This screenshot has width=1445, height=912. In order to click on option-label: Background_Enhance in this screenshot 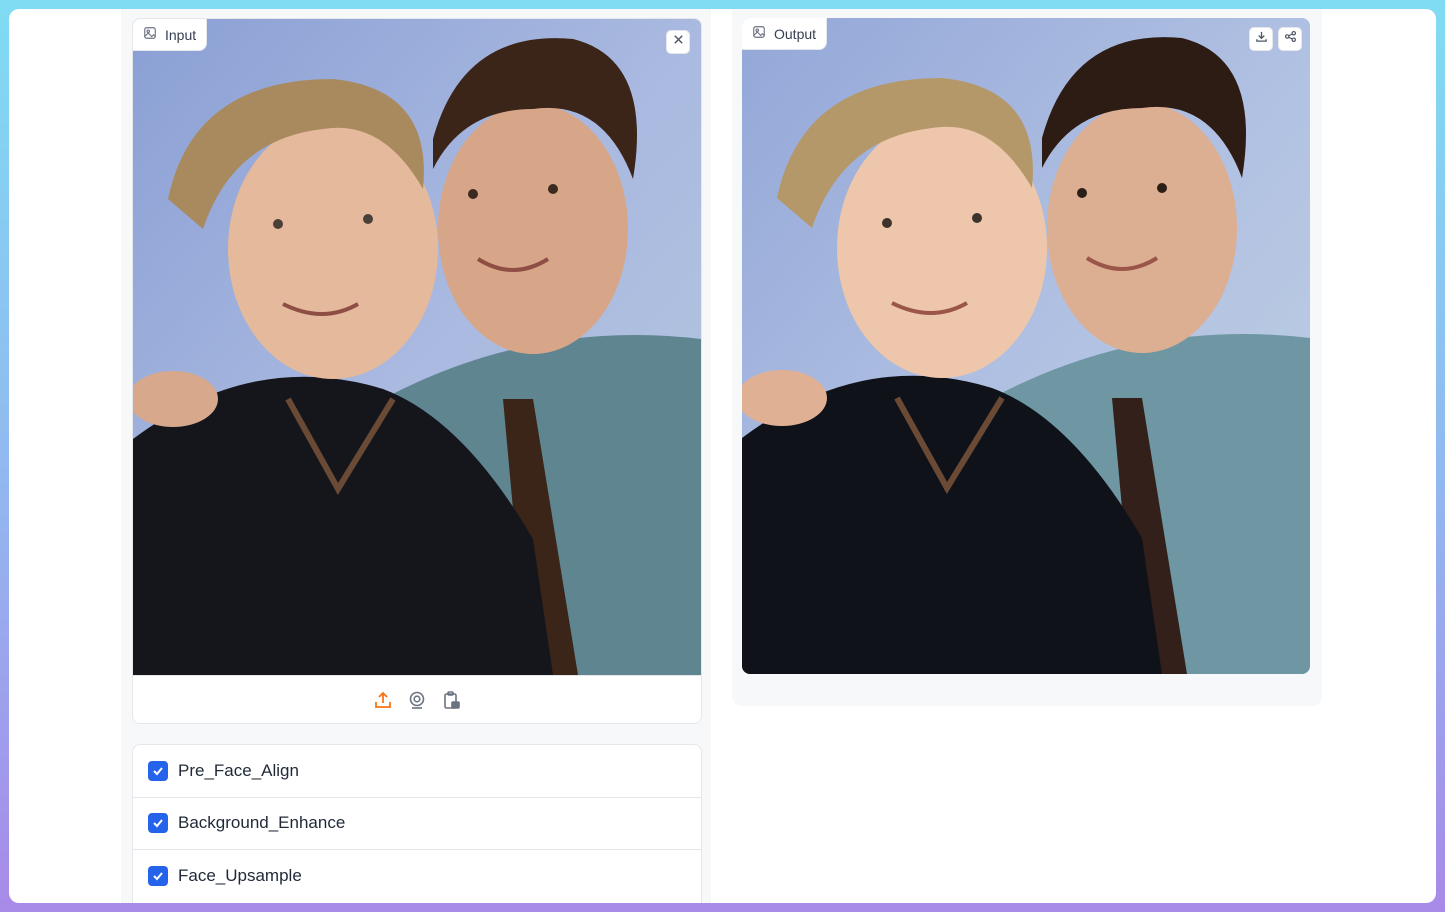, I will do `click(262, 823)`.